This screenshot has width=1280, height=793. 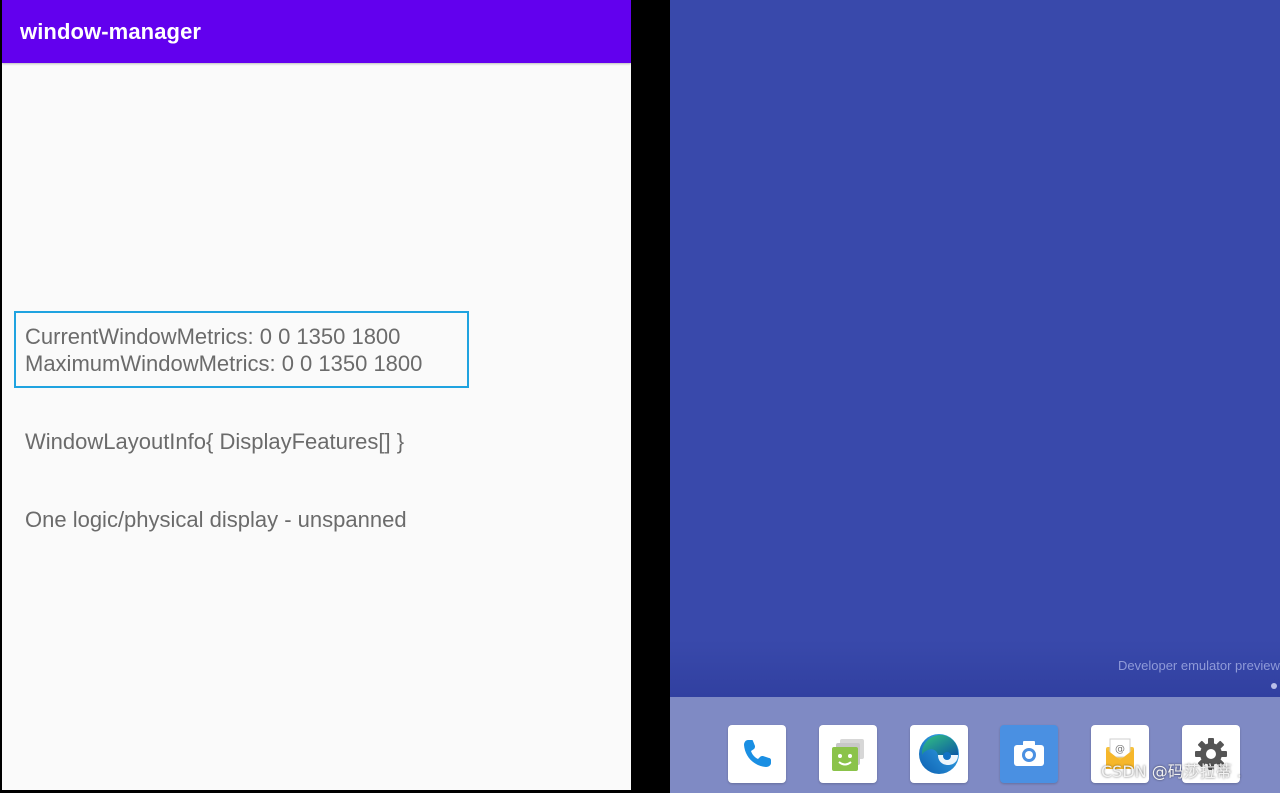 What do you see at coordinates (215, 441) in the screenshot?
I see `window-layout-info-text: WindowLayoutInfo{ DisplayFeatures[] }` at bounding box center [215, 441].